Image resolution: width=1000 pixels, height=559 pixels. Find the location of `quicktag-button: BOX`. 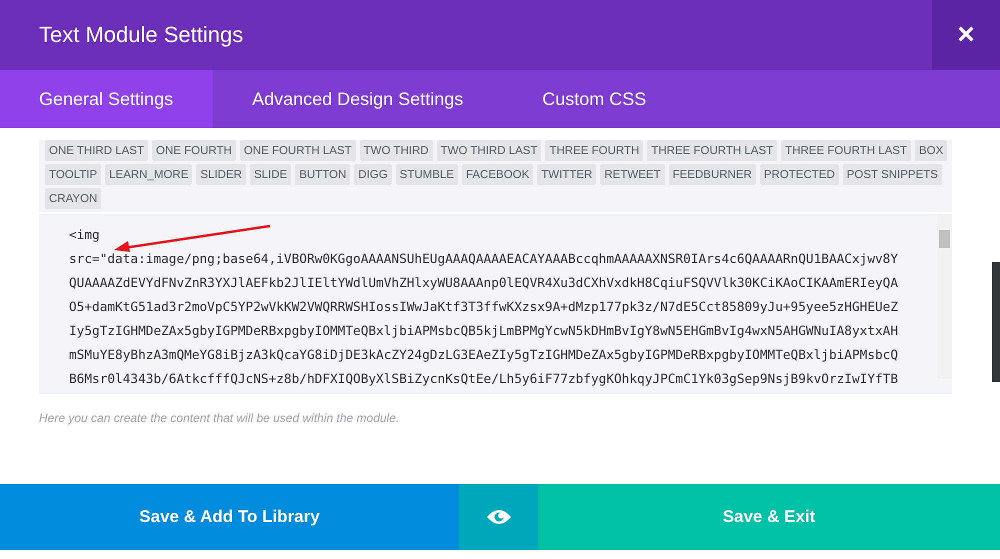

quicktag-button: BOX is located at coordinates (931, 150).